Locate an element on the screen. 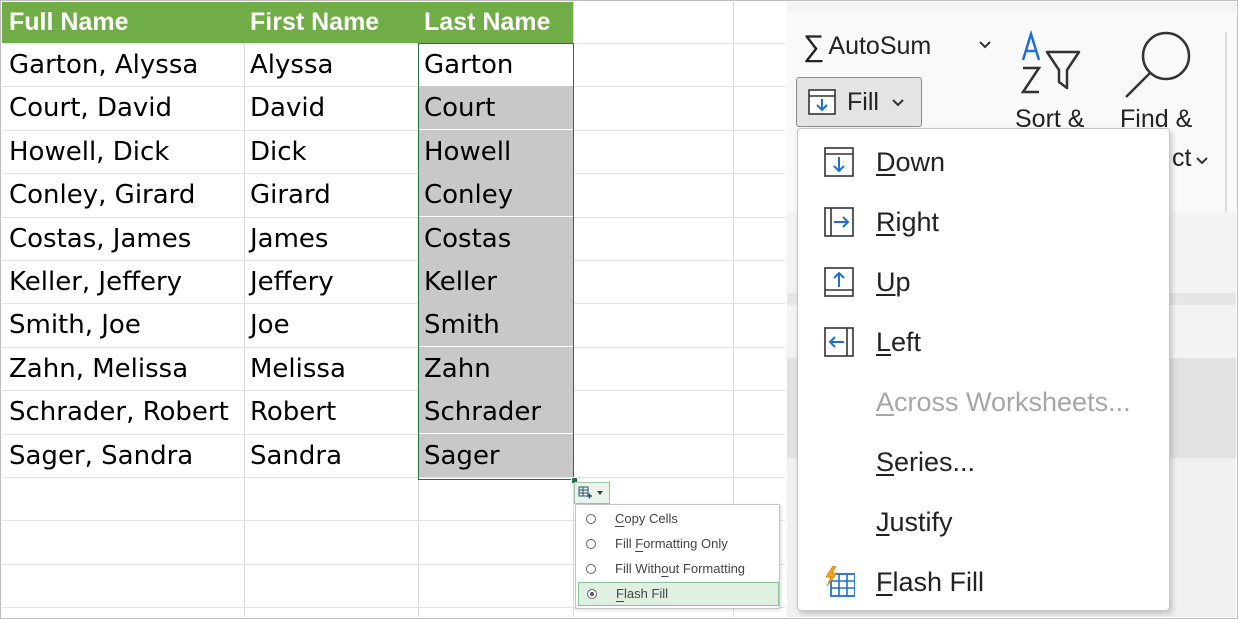 This screenshot has width=1238, height=619. first-name-cell: Jeffery is located at coordinates (292, 281).